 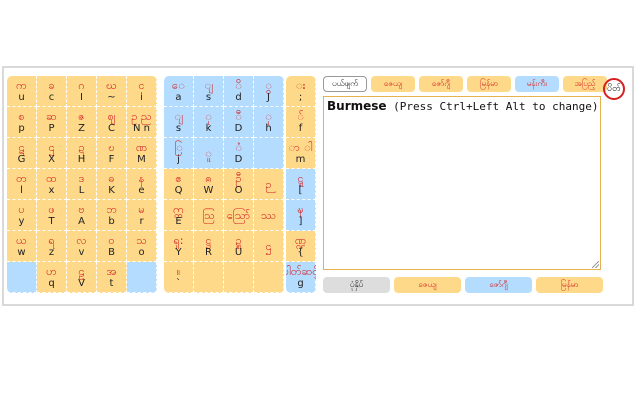 What do you see at coordinates (111, 283) in the screenshot?
I see `key-latin-char: t` at bounding box center [111, 283].